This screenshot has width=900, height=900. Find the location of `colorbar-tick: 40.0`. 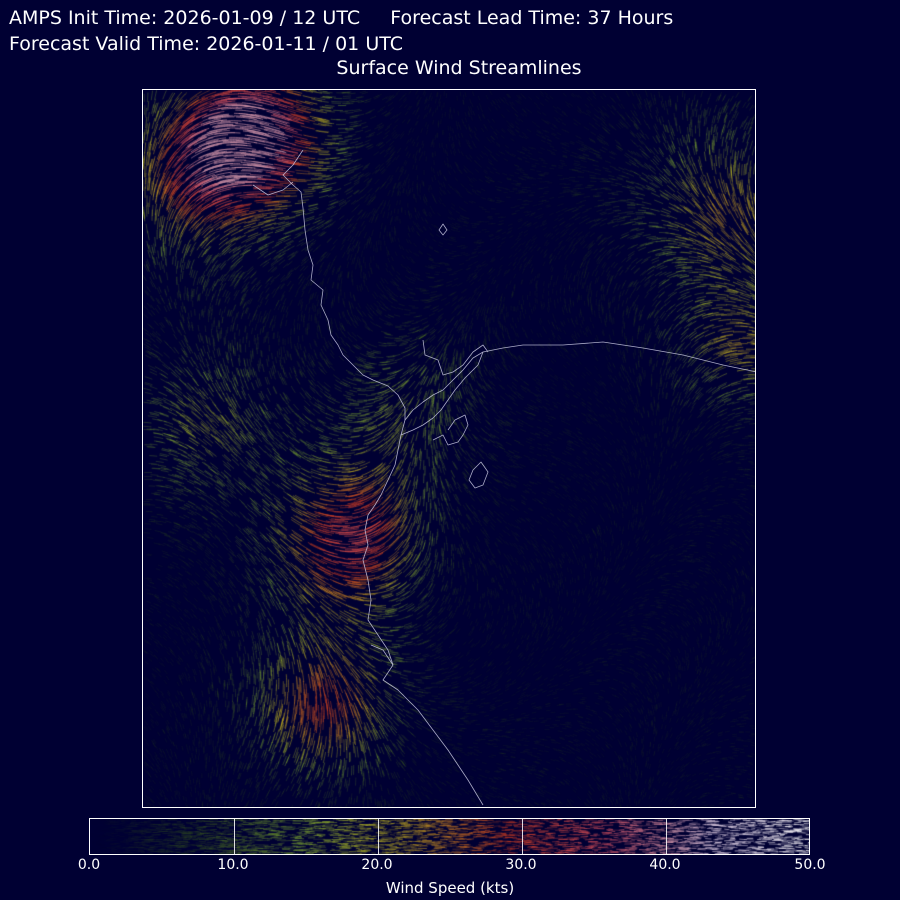

colorbar-tick: 40.0 is located at coordinates (665, 865).